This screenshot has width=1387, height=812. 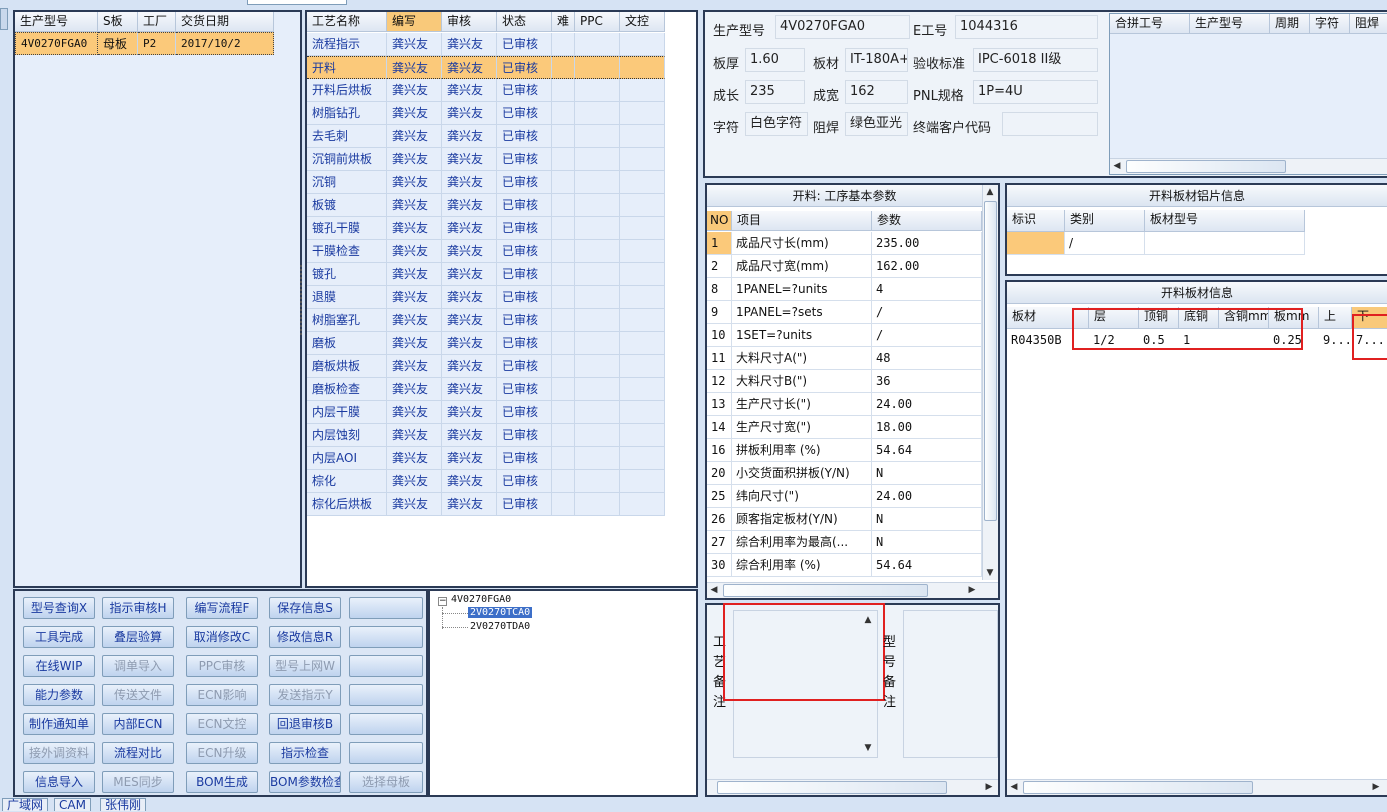 What do you see at coordinates (59, 753) in the screenshot?
I see `button-5-0: 接外调资料` at bounding box center [59, 753].